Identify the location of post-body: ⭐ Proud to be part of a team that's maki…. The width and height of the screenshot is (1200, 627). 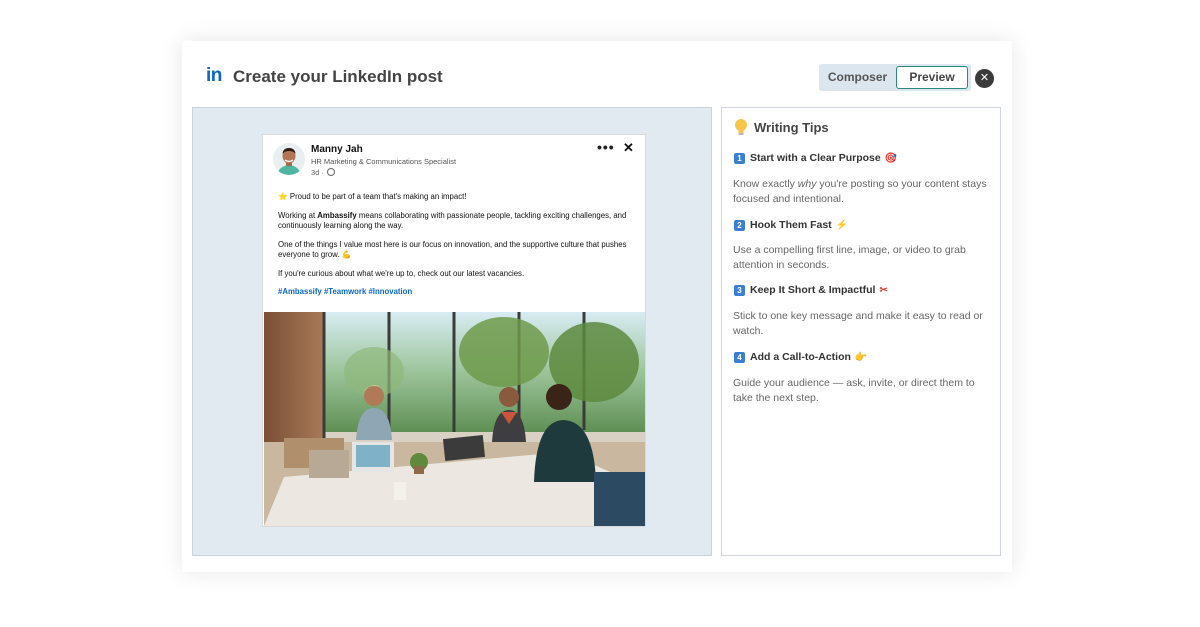
(458, 249).